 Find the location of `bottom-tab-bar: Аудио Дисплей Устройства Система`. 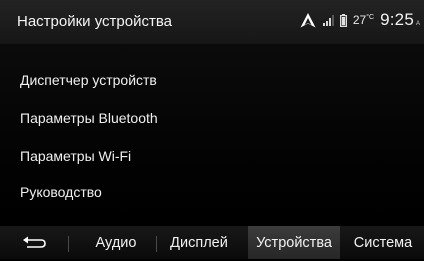

bottom-tab-bar: Аудио Дисплей Устройства Система is located at coordinates (212, 242).